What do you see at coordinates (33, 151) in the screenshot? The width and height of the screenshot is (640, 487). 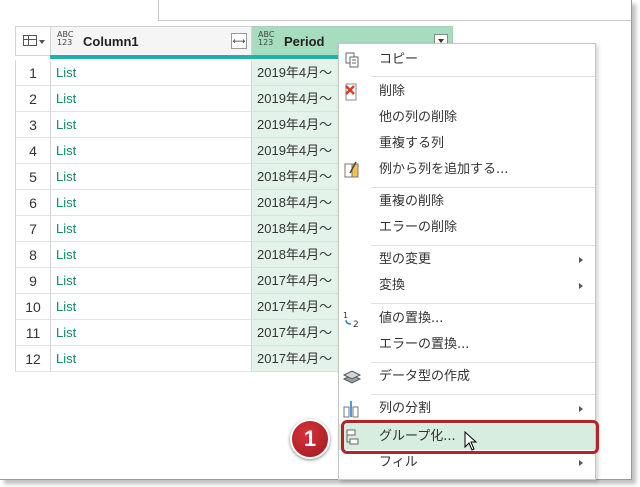 I see `row-number: 4` at bounding box center [33, 151].